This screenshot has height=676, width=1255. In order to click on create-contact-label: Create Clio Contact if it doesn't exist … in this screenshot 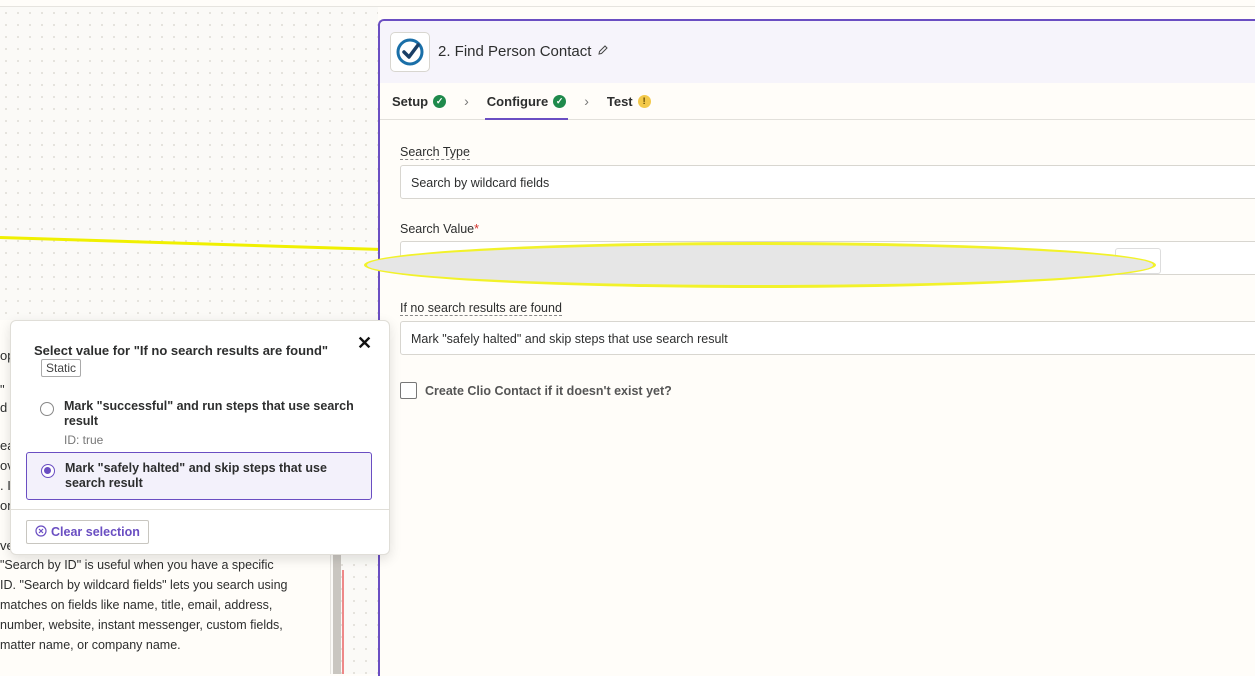, I will do `click(548, 390)`.